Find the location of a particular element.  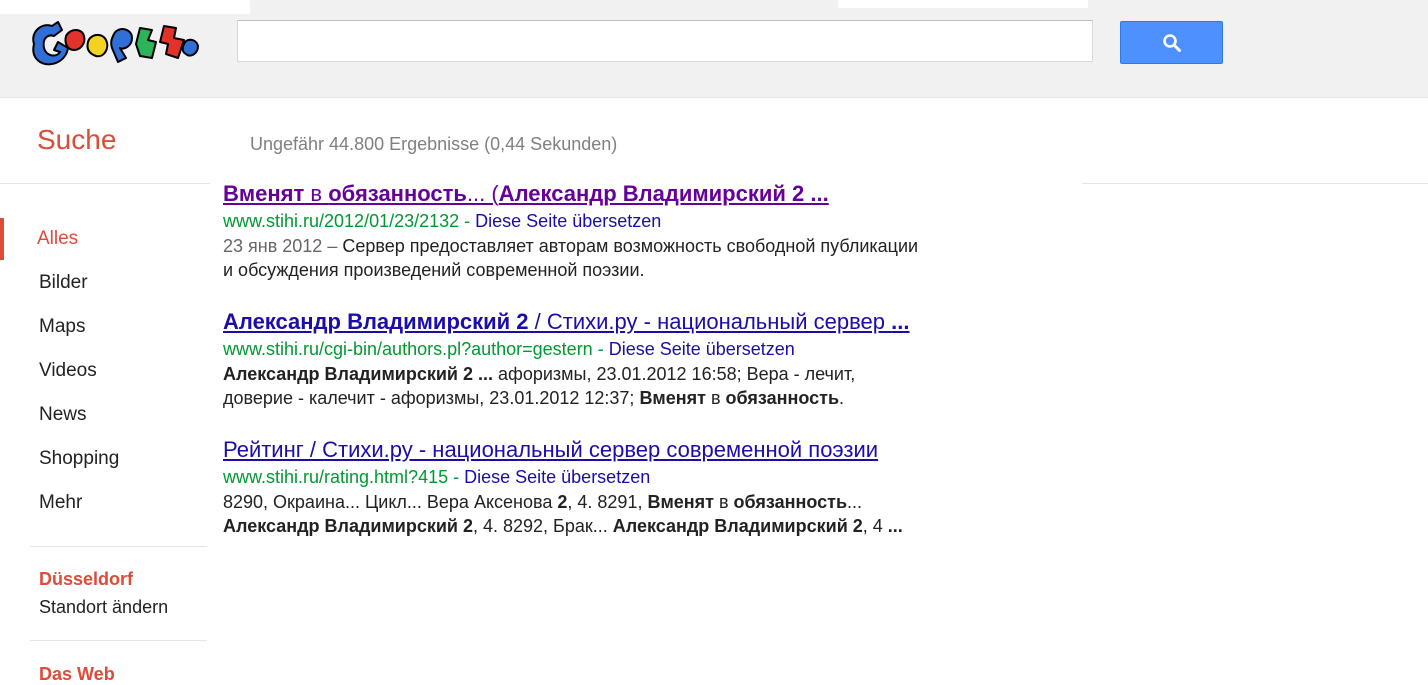

search-input is located at coordinates (665, 41).